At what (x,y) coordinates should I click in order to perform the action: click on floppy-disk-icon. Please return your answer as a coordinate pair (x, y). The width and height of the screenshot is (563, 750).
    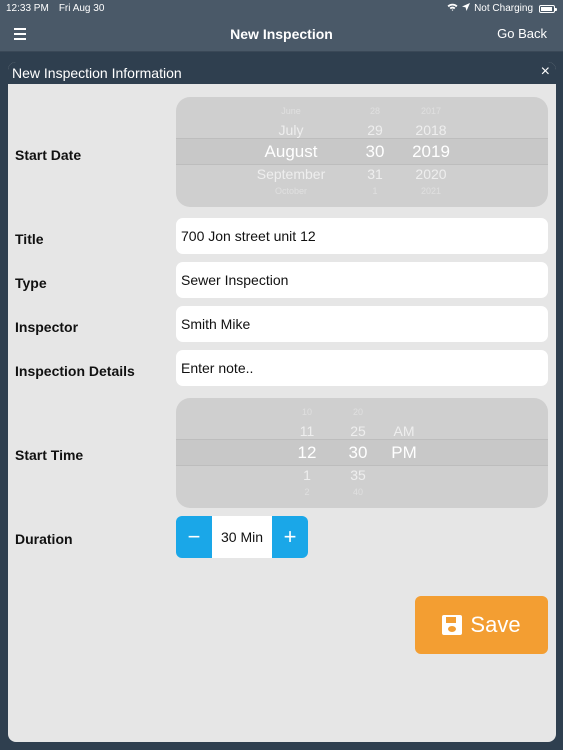
    Looking at the image, I should click on (452, 625).